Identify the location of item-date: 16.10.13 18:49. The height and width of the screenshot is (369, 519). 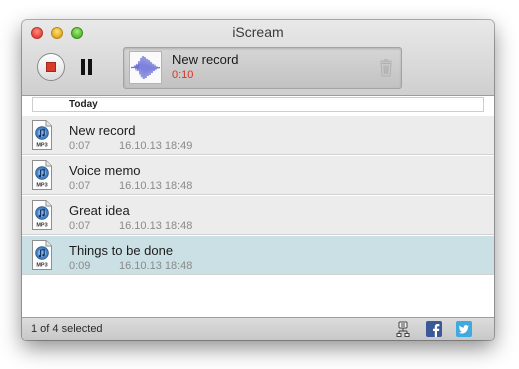
(156, 146).